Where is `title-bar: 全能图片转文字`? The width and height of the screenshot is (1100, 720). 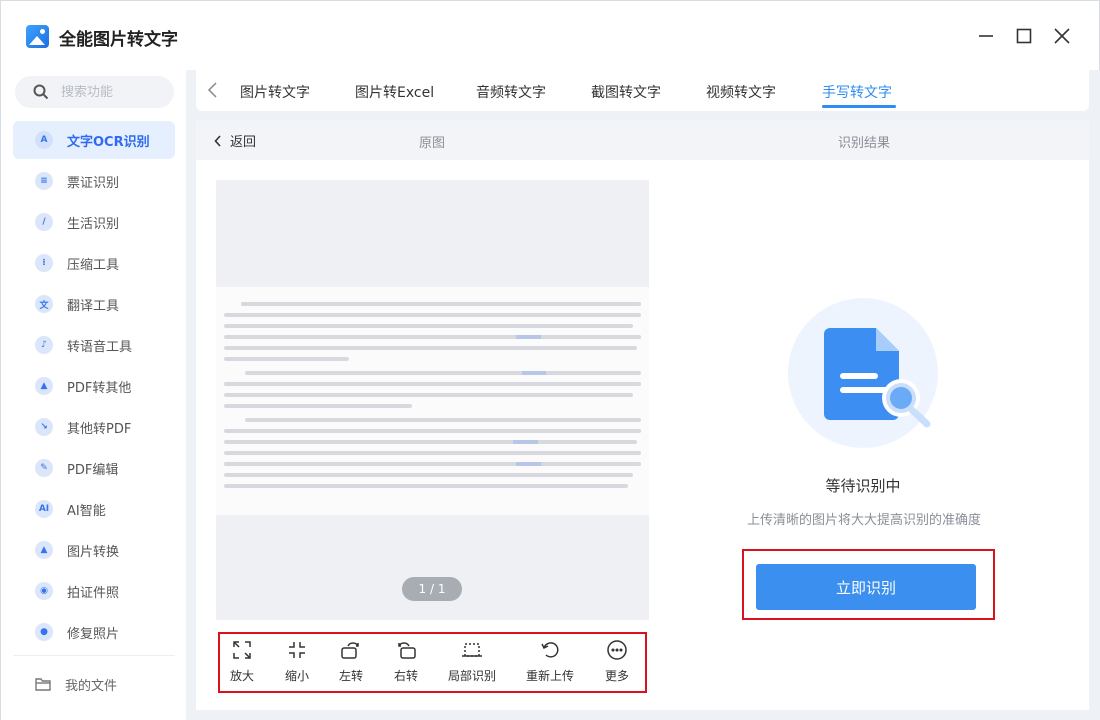 title-bar: 全能图片转文字 is located at coordinates (550, 35).